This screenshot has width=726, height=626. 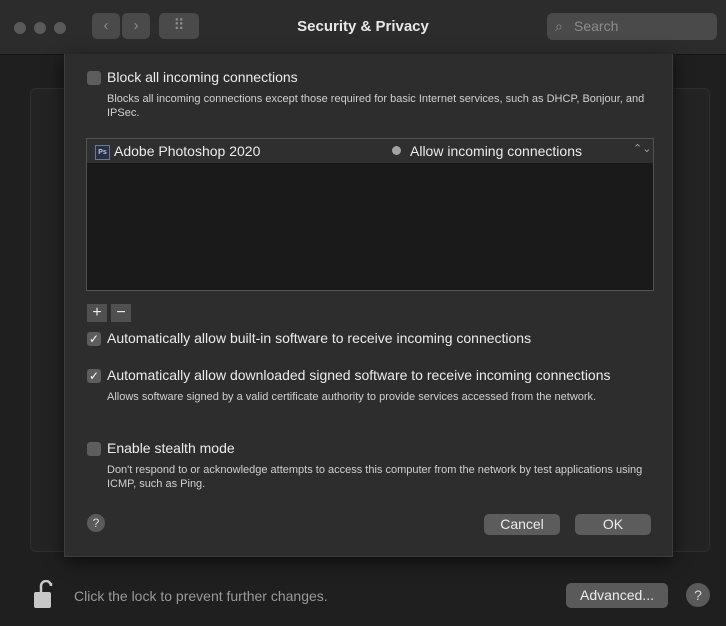 I want to click on search-field: ⌕ Search, so click(x=632, y=26).